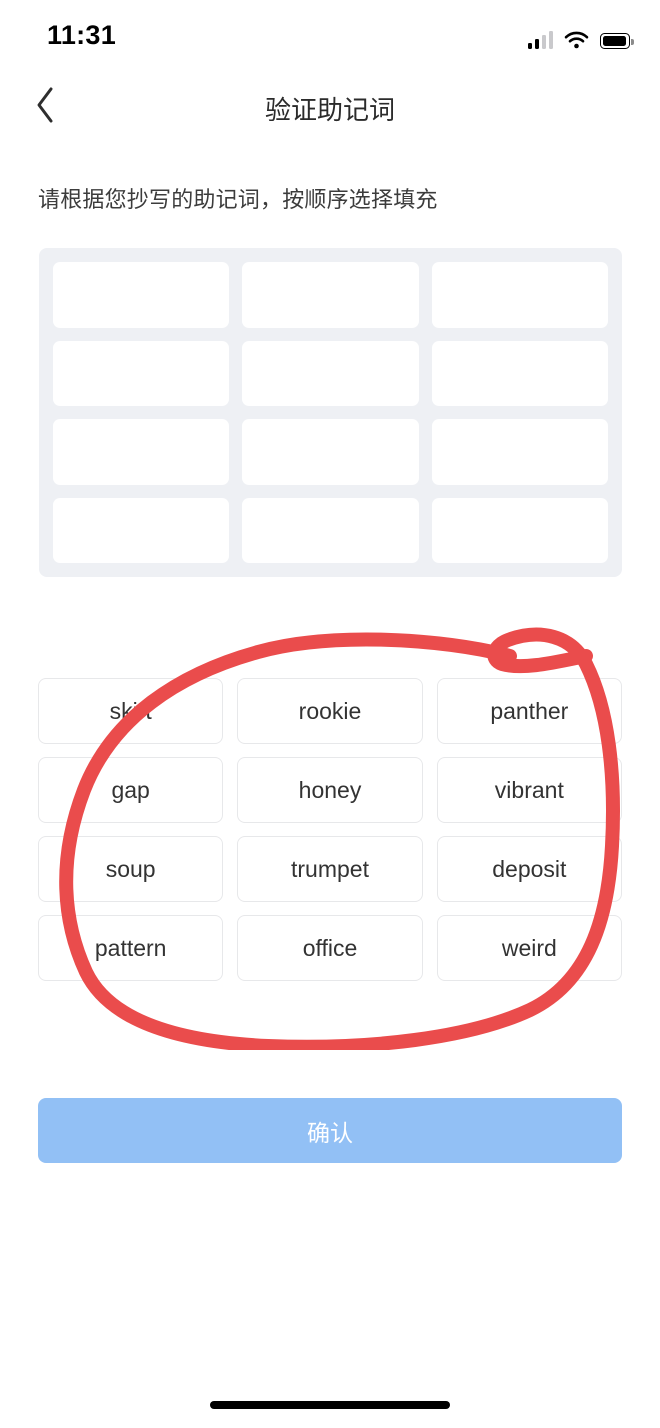 Image resolution: width=660 pixels, height=1428 pixels. I want to click on wifi-icon, so click(576, 40).